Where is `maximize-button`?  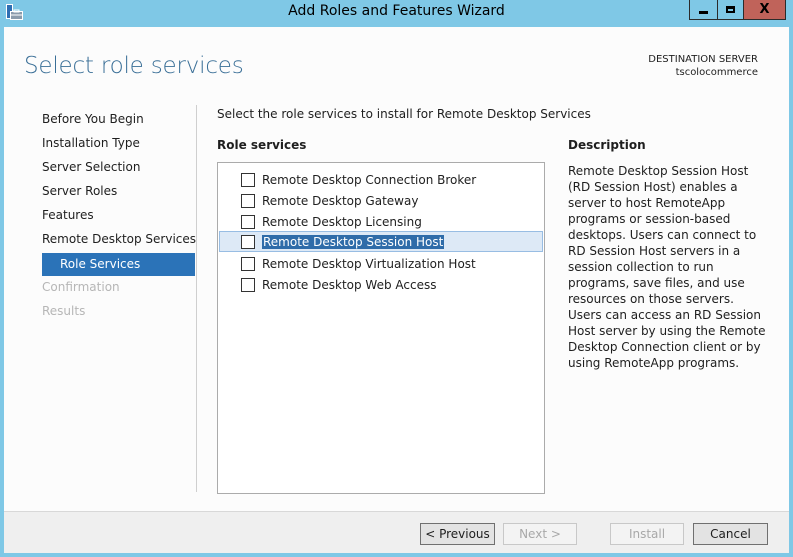 maximize-button is located at coordinates (730, 10).